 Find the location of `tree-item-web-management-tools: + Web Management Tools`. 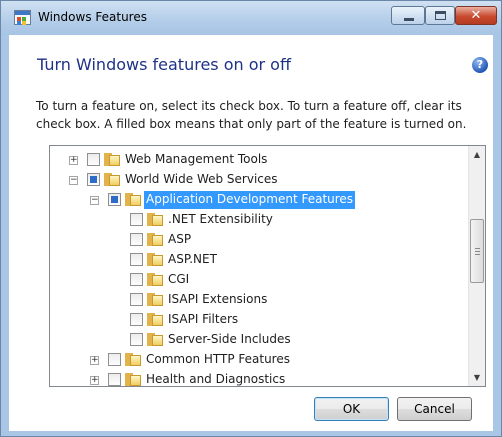

tree-item-web-management-tools: + Web Management Tools is located at coordinates (259, 160).